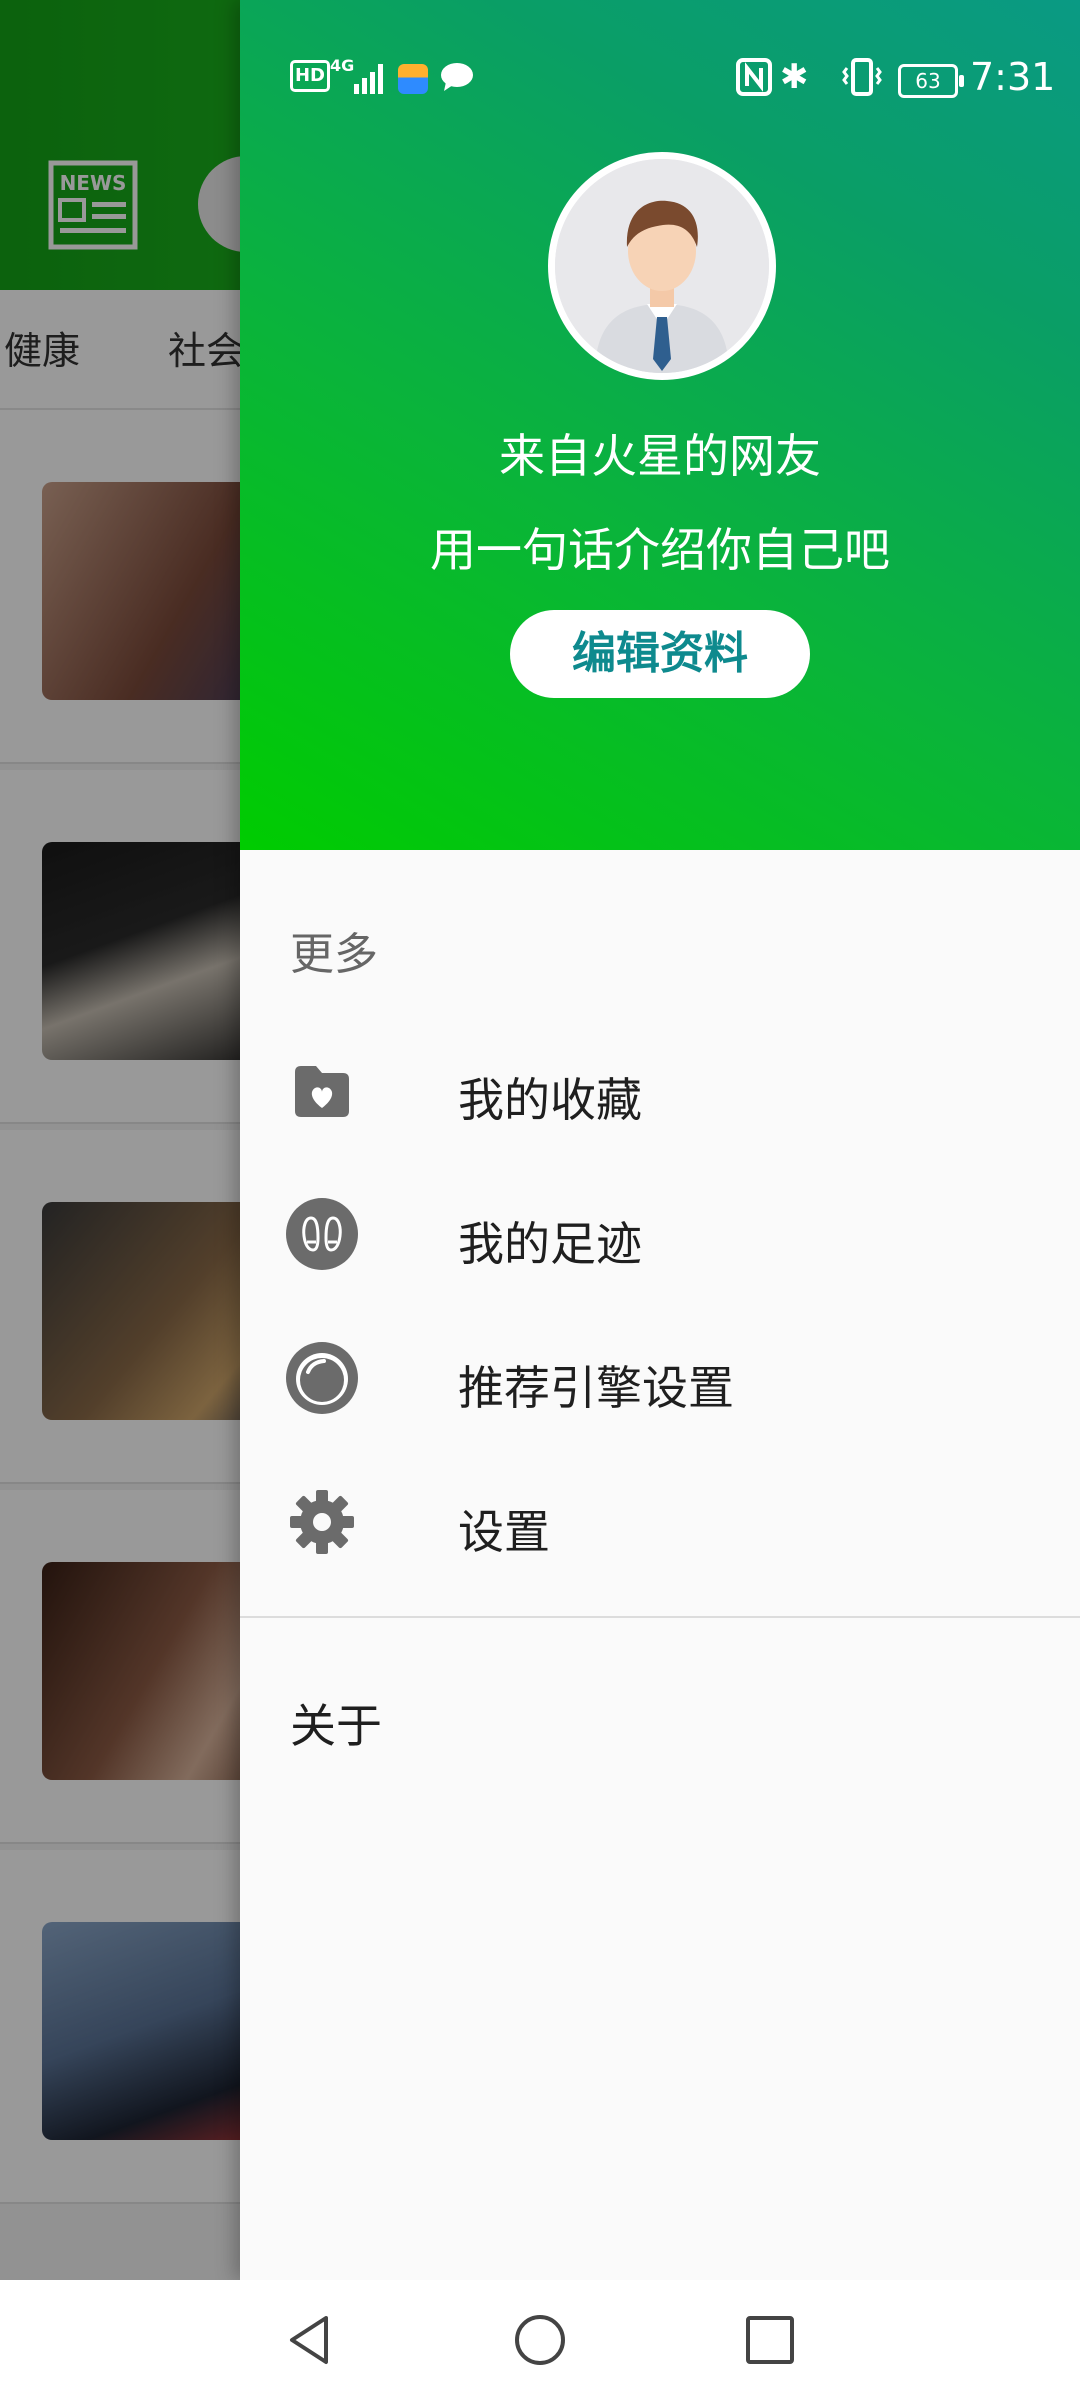 Image resolution: width=1080 pixels, height=2400 pixels. I want to click on recents-icon, so click(770, 2340).